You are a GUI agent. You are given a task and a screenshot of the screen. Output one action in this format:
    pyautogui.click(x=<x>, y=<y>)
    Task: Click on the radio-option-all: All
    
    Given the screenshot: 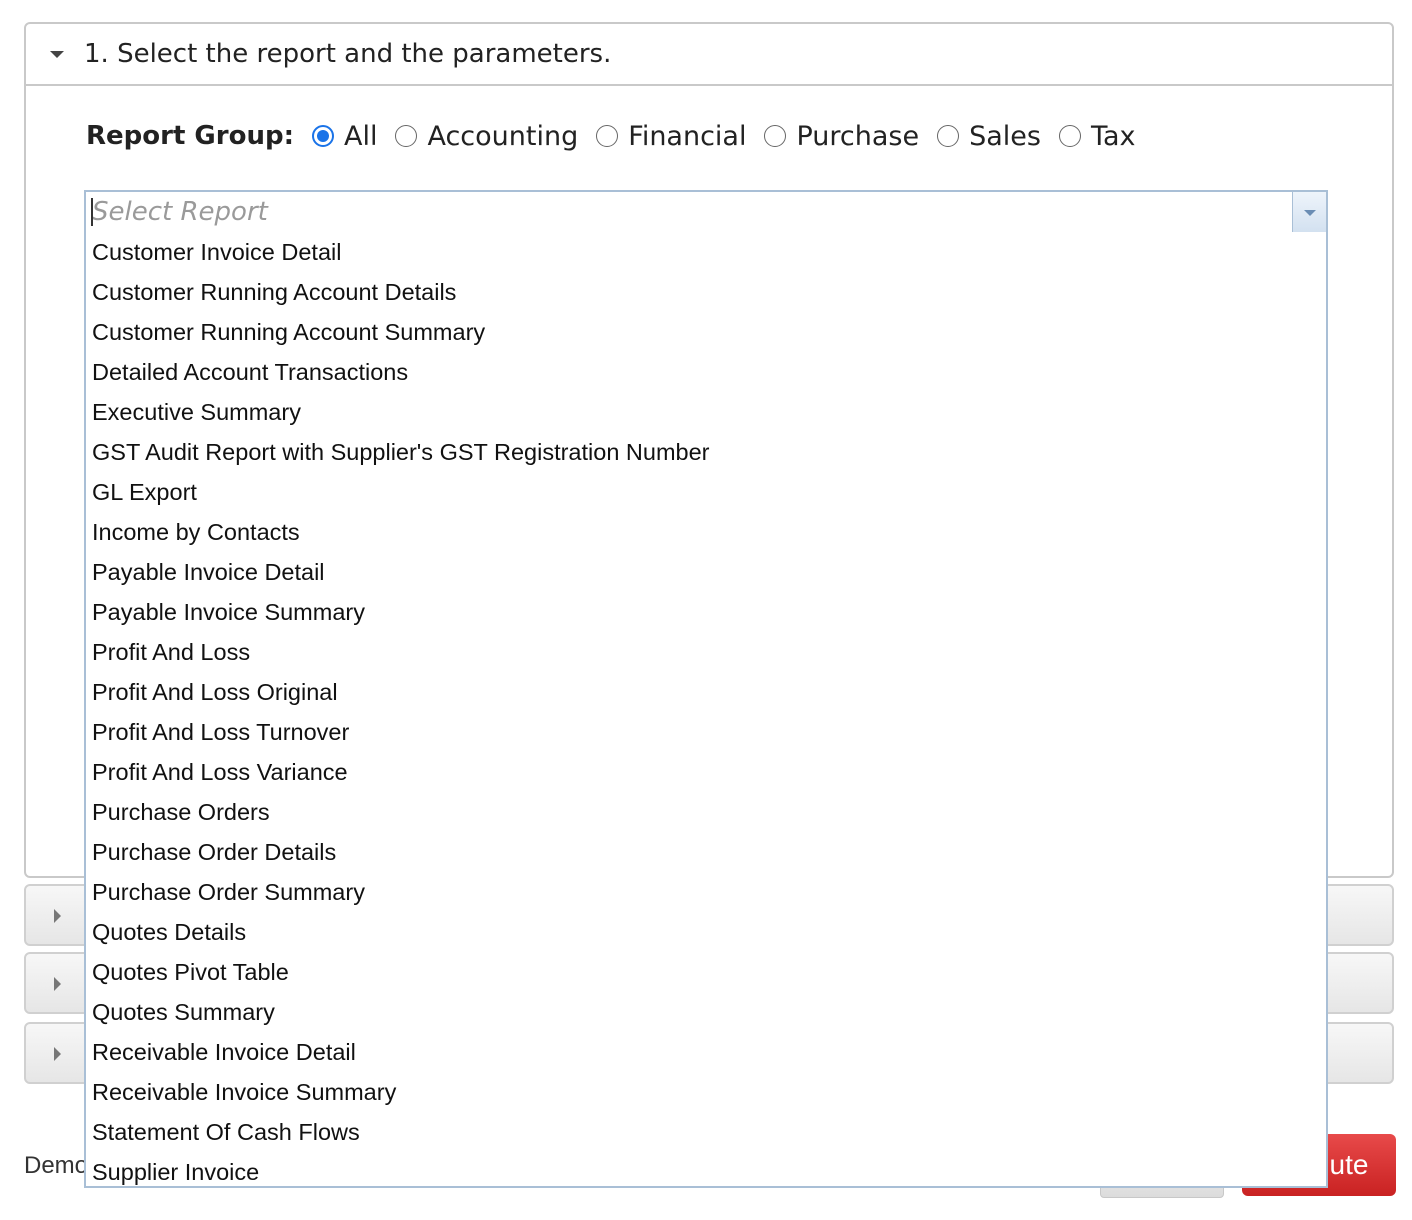 What is the action you would take?
    pyautogui.click(x=344, y=136)
    